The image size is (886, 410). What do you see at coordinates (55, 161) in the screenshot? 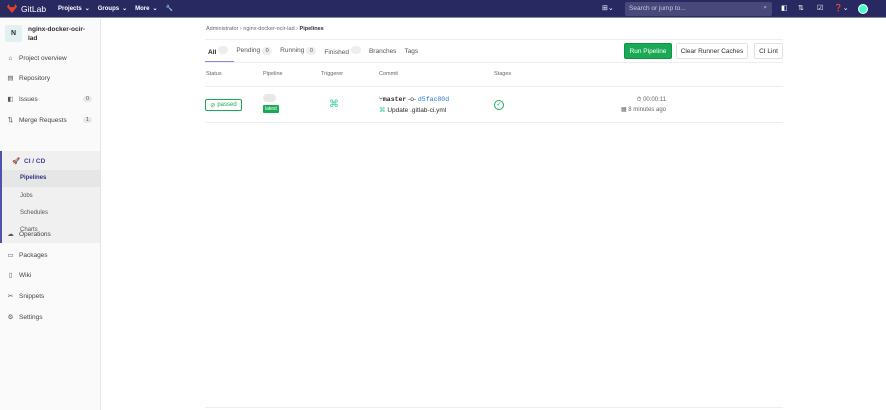
I see `sidebar-item-cicd: 🚀 CI / CD` at bounding box center [55, 161].